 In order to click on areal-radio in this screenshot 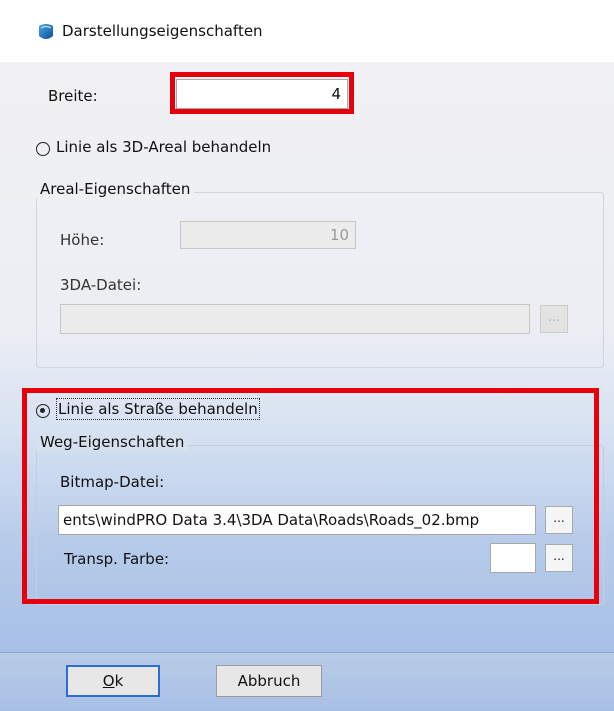, I will do `click(43, 149)`.